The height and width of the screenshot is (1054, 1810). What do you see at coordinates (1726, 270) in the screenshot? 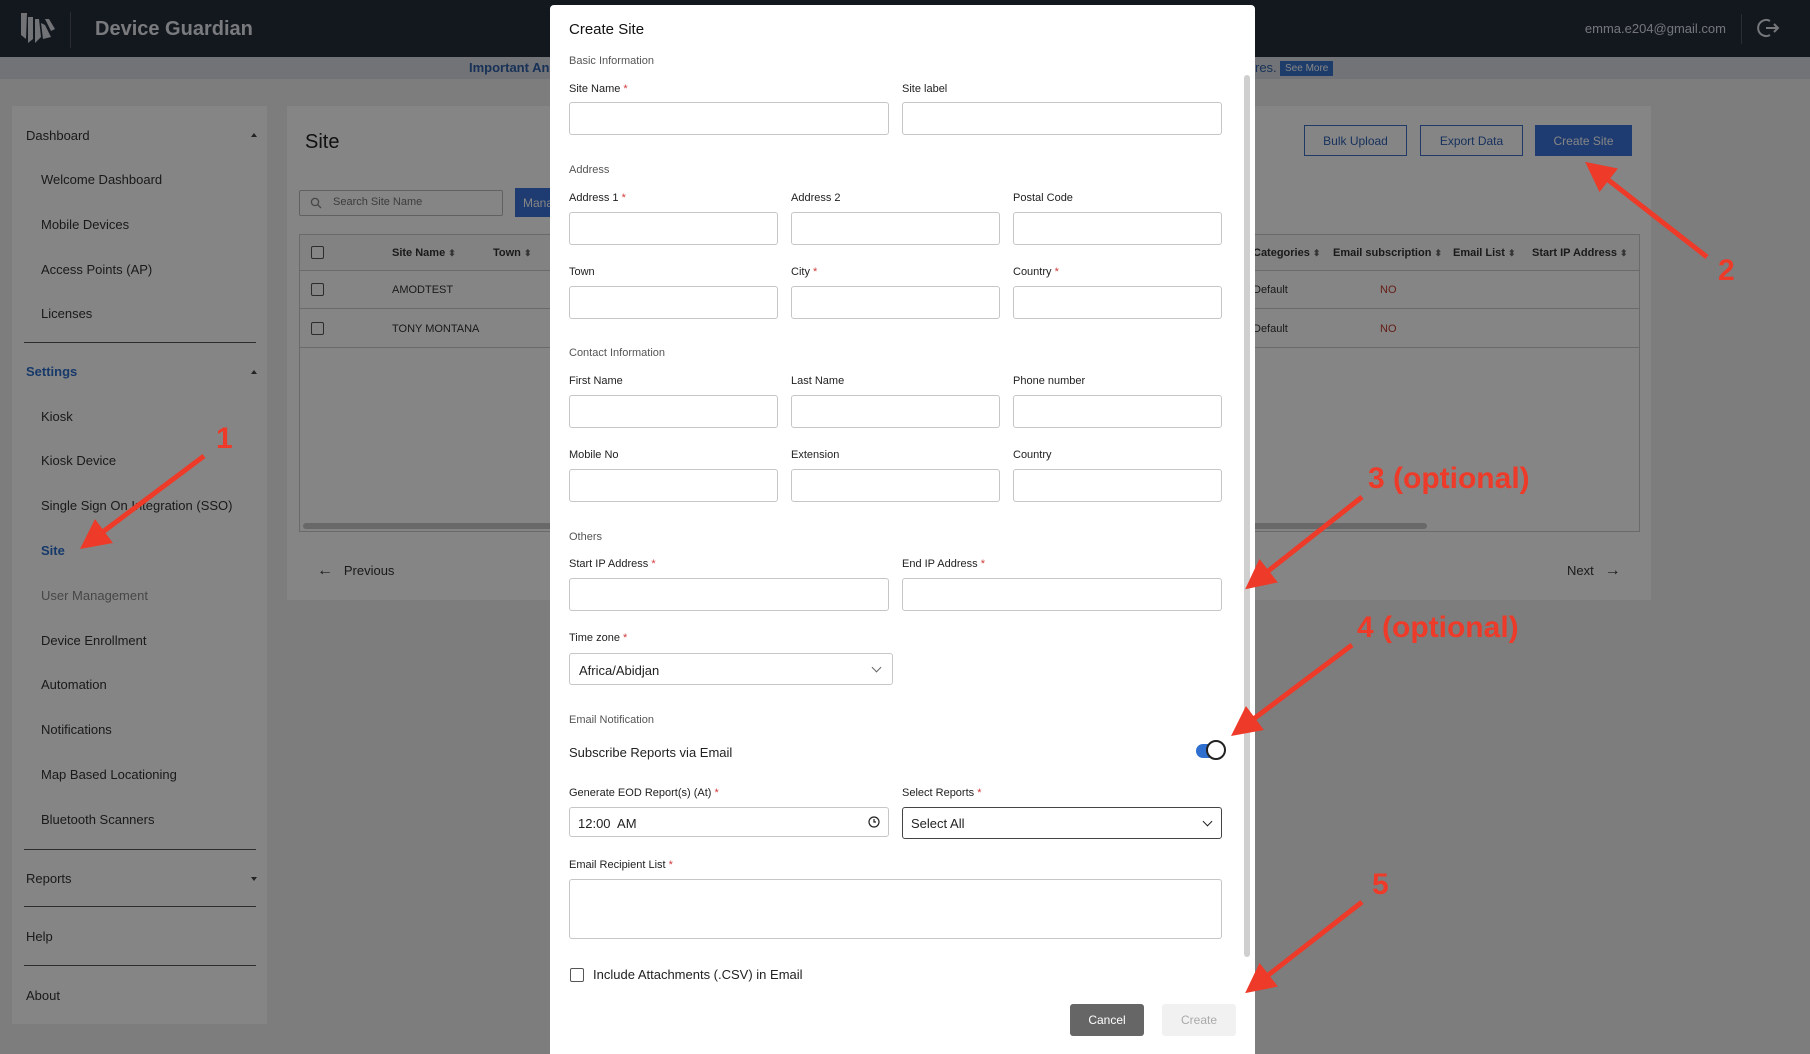
I see `annotation-label-2: 2` at bounding box center [1726, 270].